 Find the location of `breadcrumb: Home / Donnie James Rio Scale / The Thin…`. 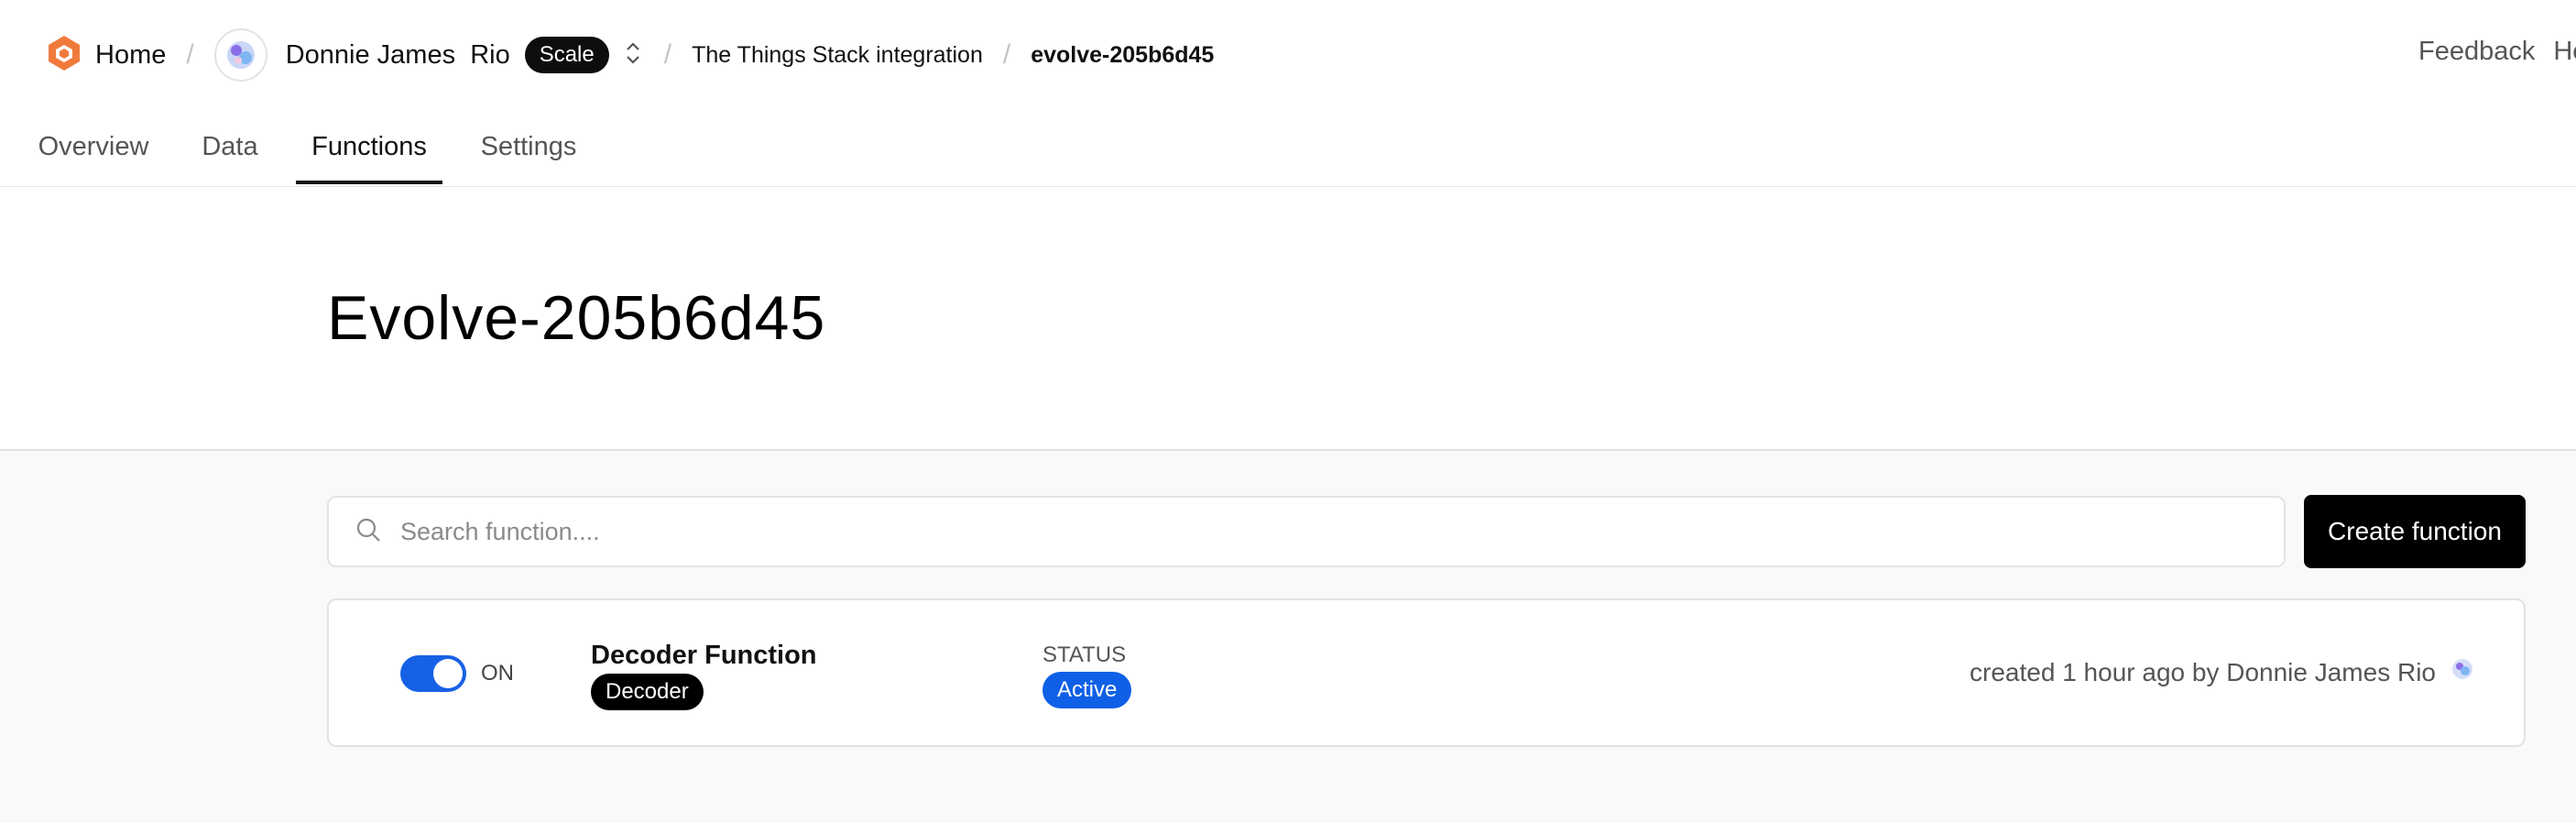

breadcrumb: Home / Donnie James Rio Scale / The Thin… is located at coordinates (629, 54).